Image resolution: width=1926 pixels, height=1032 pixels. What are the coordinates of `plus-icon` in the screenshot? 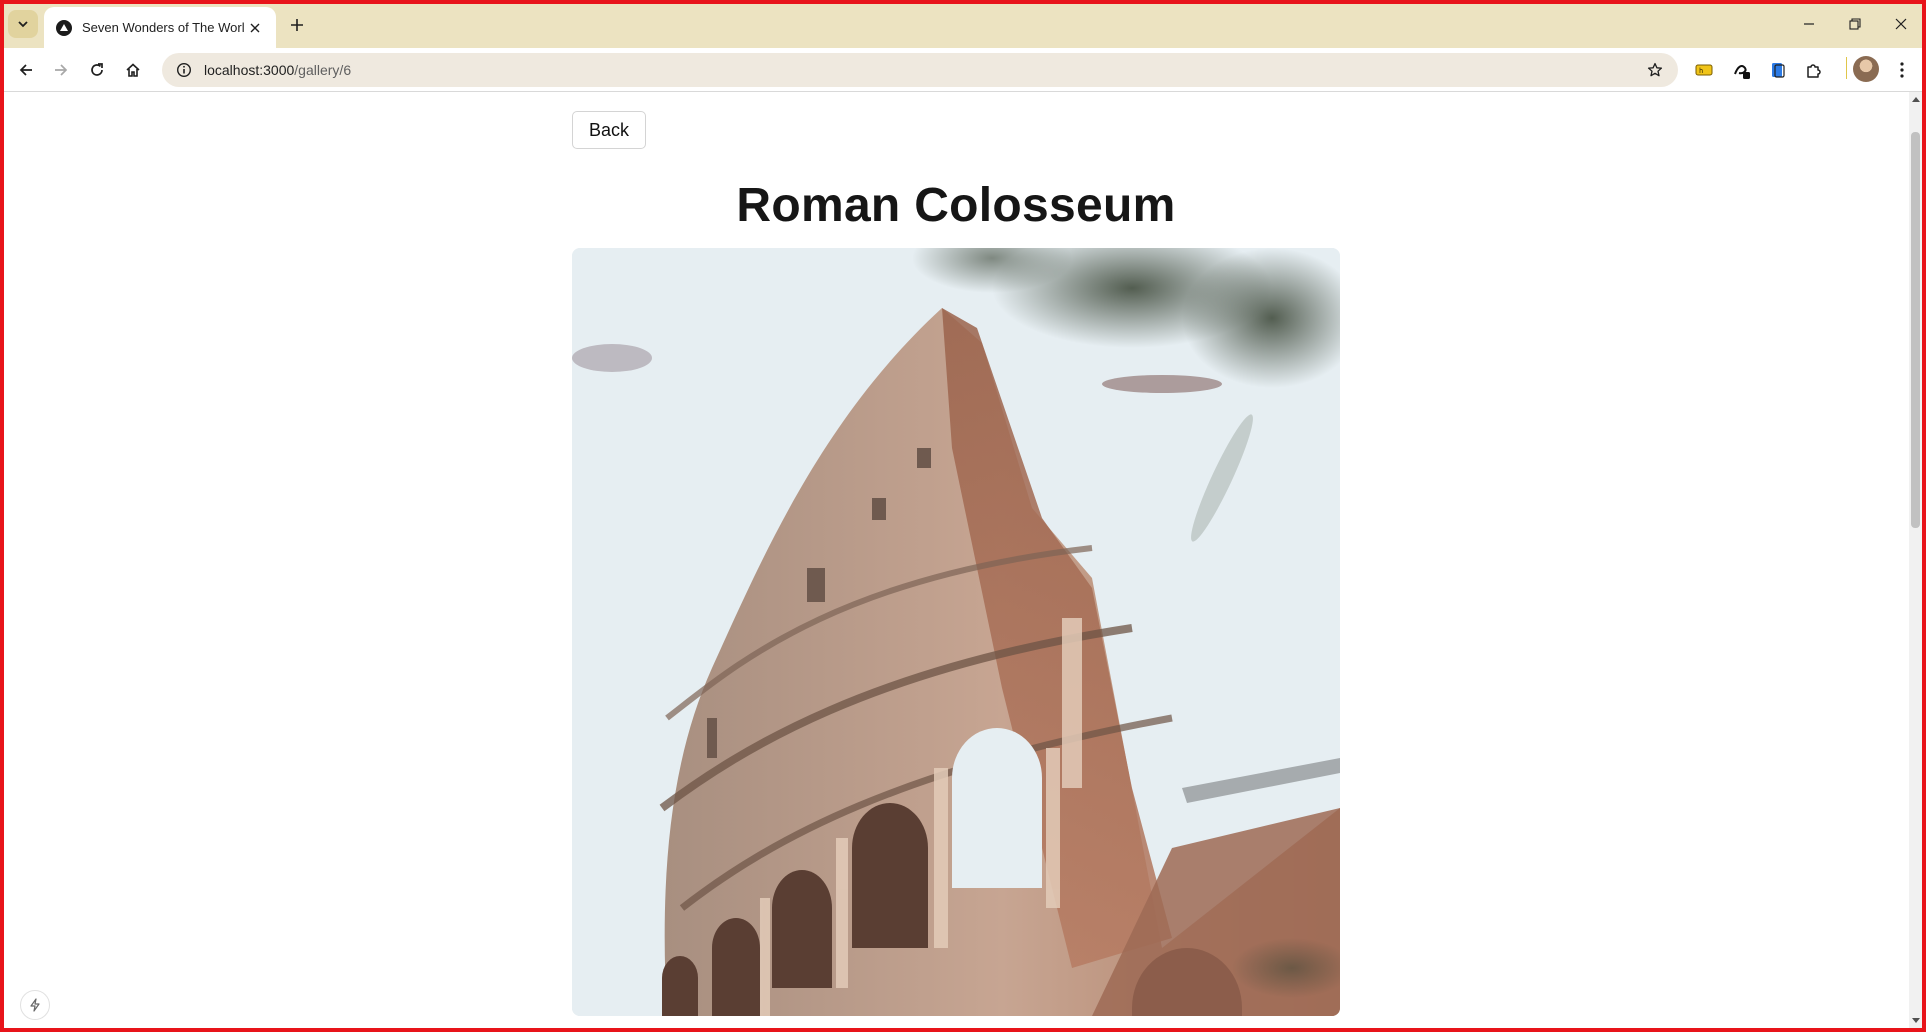 It's located at (297, 25).